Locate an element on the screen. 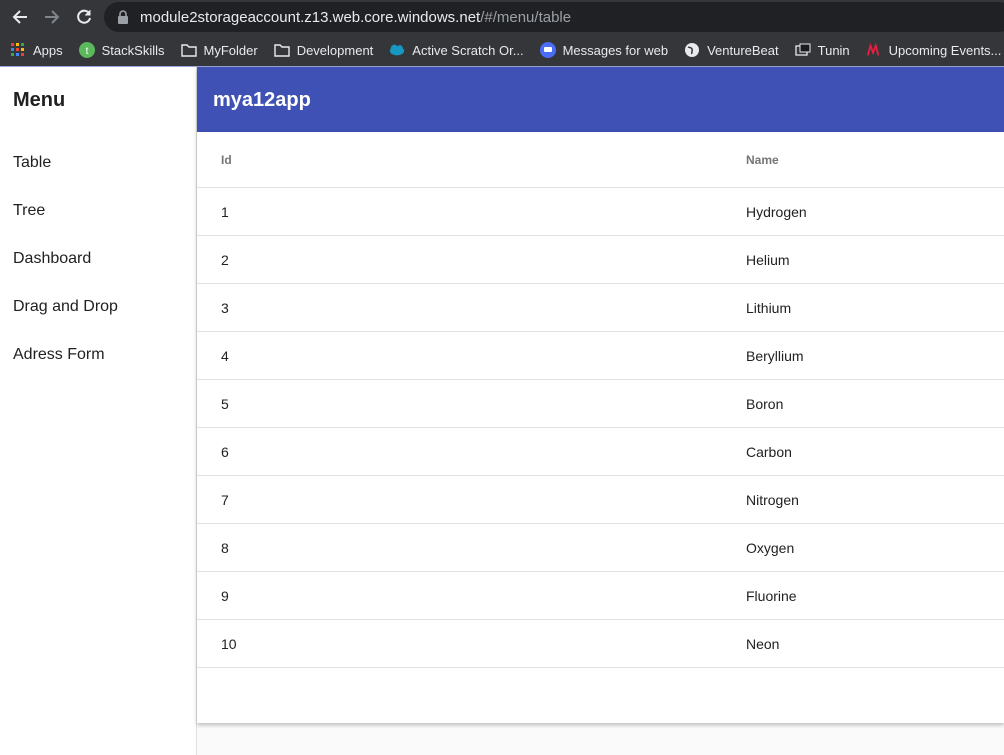 The width and height of the screenshot is (1004, 755). cell-name: Boron is located at coordinates (765, 404).